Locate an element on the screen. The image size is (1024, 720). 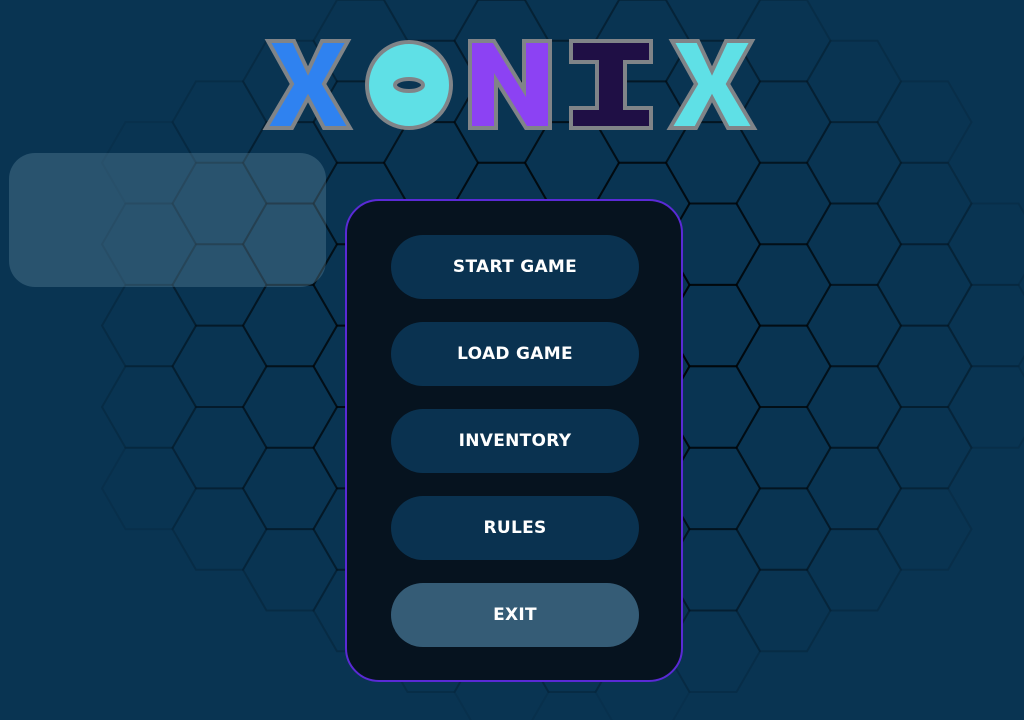
logo-letter-o-hole is located at coordinates (409, 85).